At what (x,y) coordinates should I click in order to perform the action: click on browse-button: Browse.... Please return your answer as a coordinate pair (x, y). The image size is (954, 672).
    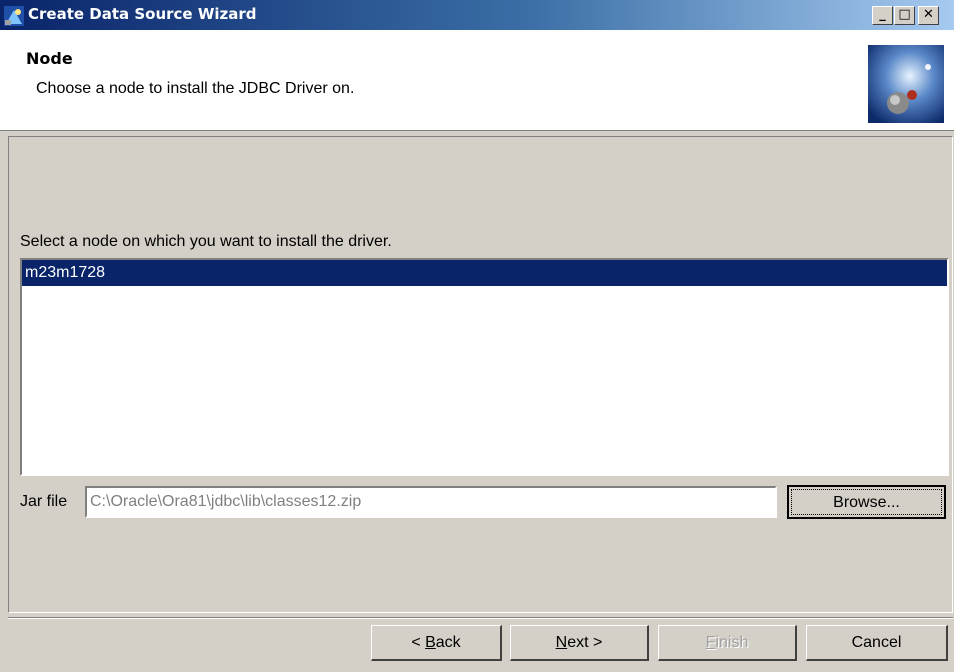
    Looking at the image, I should click on (866, 502).